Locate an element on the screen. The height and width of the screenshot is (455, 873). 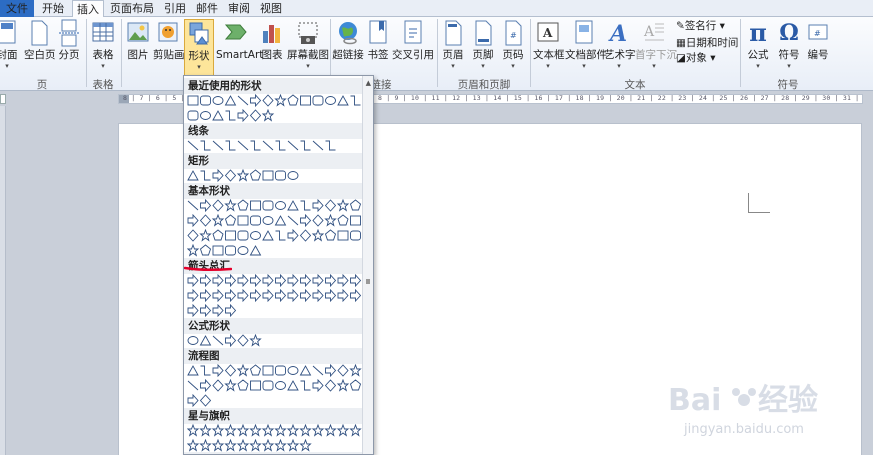
page-break-button: 分页 is located at coordinates (69, 40).